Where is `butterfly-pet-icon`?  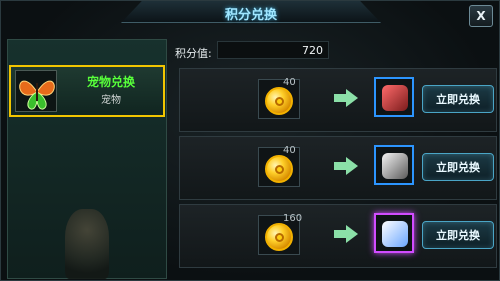 butterfly-pet-icon is located at coordinates (36, 91).